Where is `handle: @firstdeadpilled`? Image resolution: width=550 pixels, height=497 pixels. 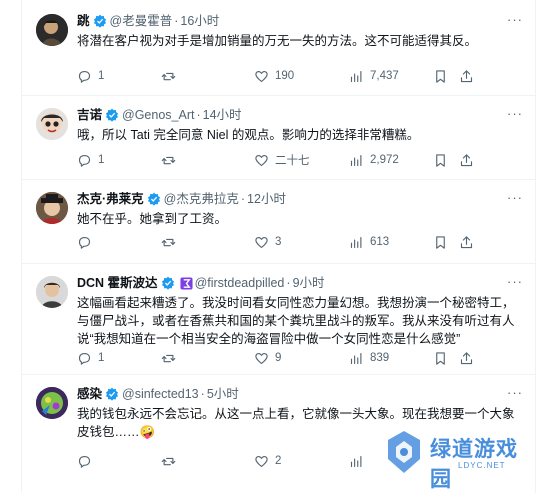 handle: @firstdeadpilled is located at coordinates (240, 283).